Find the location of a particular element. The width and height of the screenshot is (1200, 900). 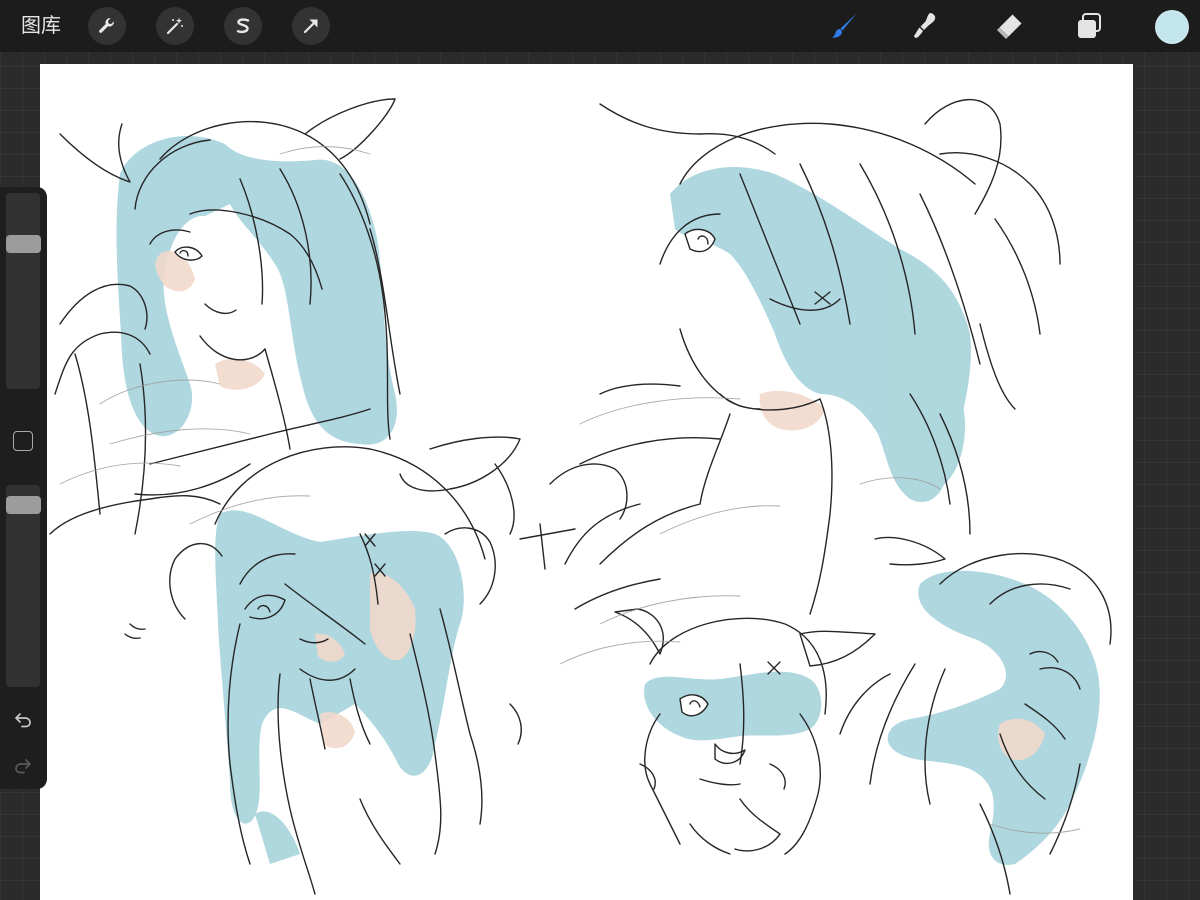

eraser-tool-button is located at coordinates (1009, 26).